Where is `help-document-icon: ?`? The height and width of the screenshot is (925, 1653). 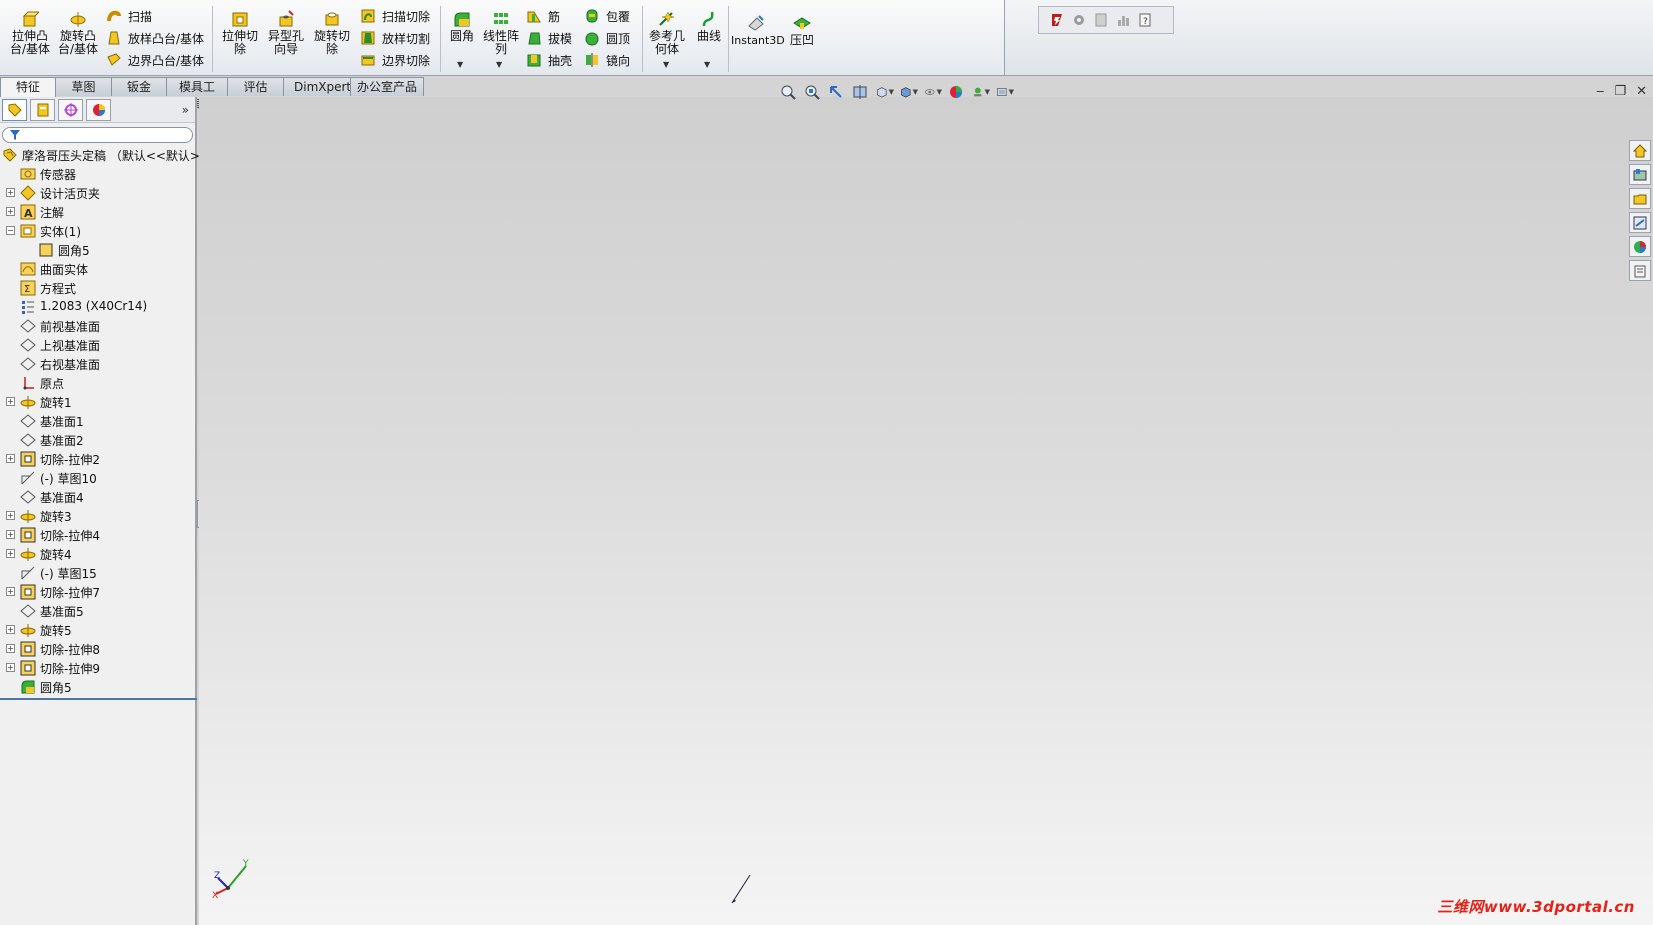 help-document-icon: ? is located at coordinates (1145, 20).